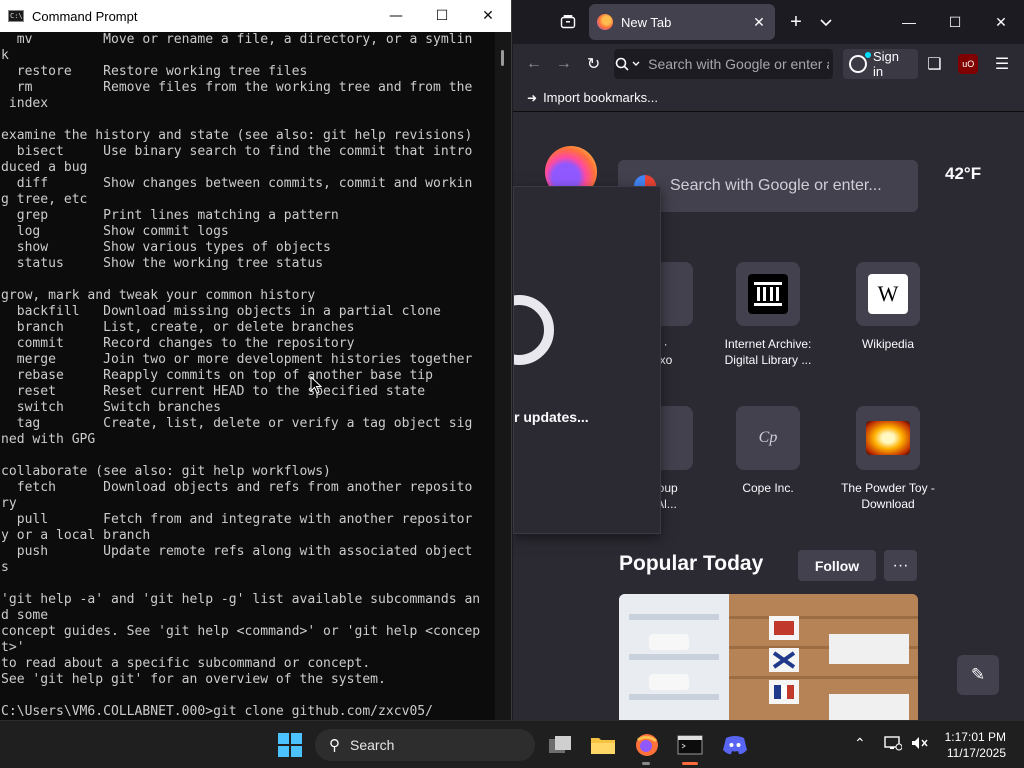  What do you see at coordinates (502, 58) in the screenshot?
I see `cmd-scrollbar-thumb` at bounding box center [502, 58].